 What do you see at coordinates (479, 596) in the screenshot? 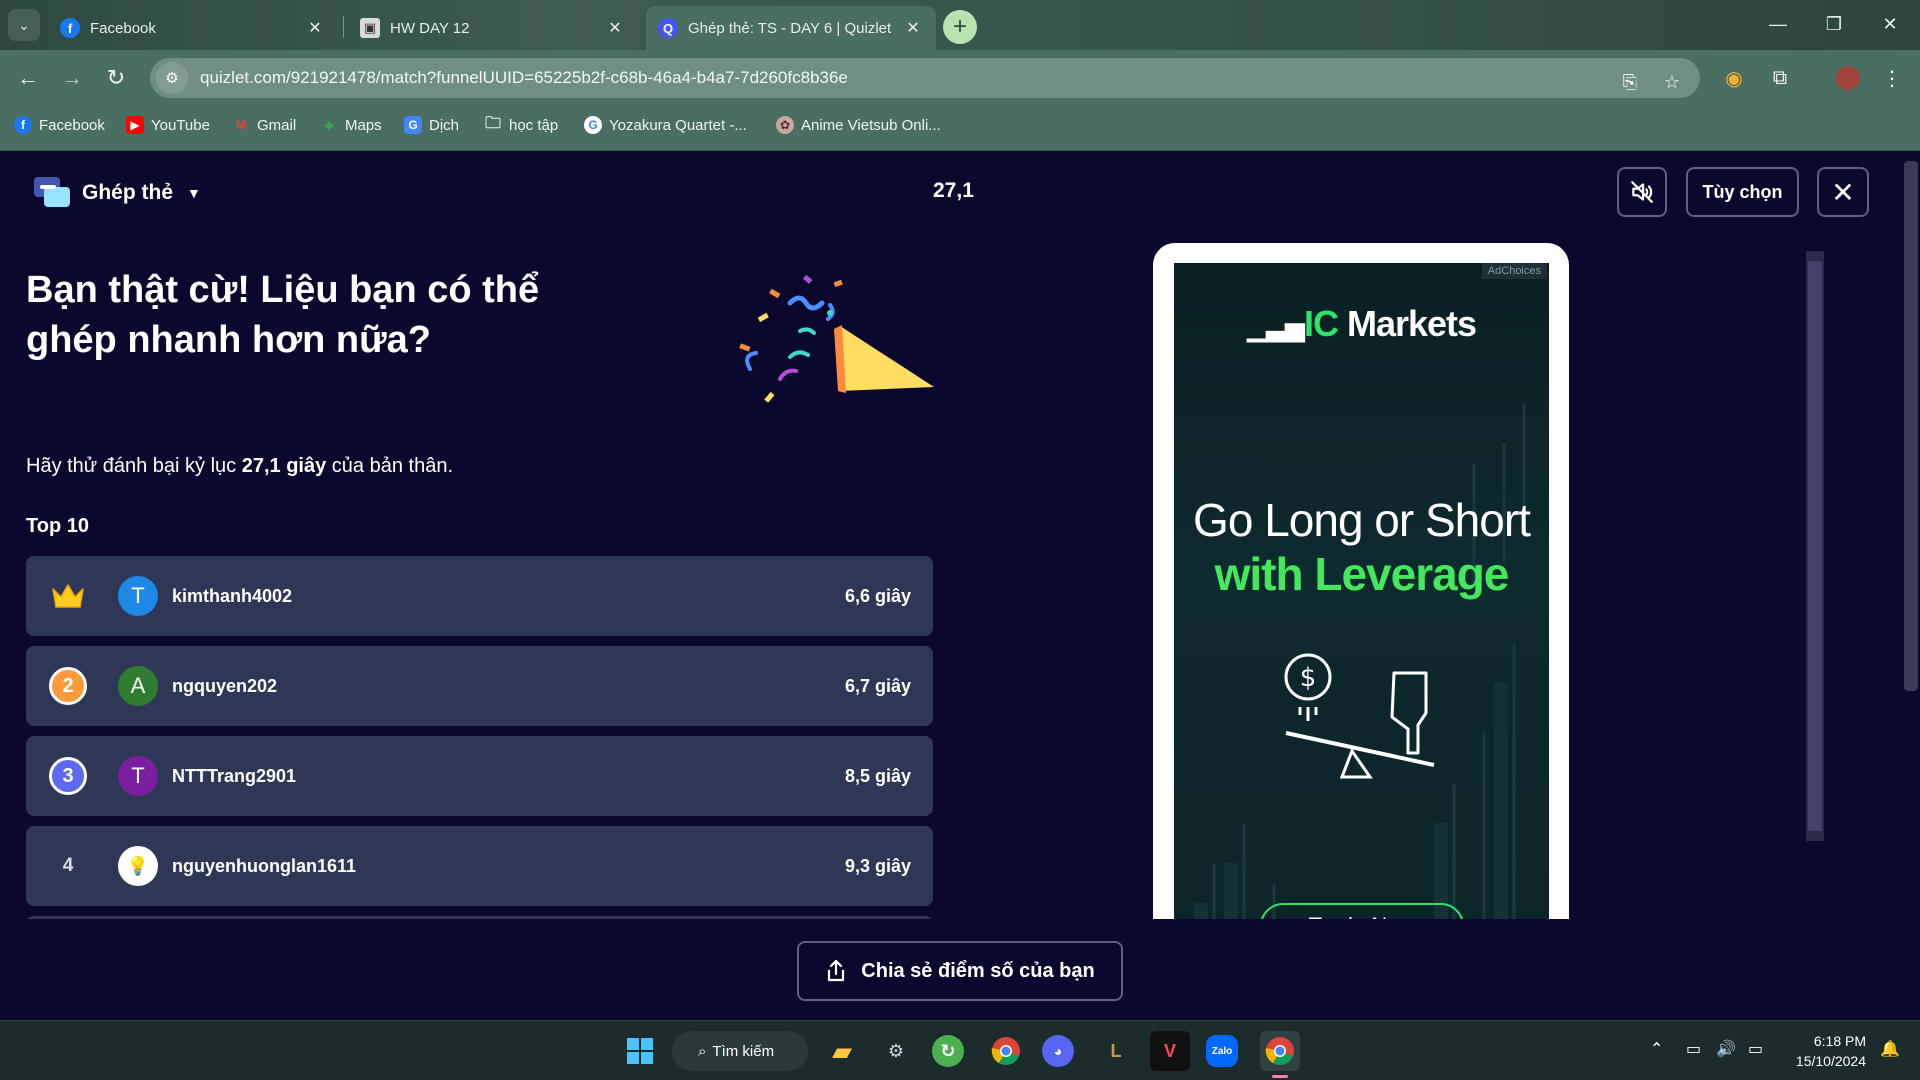
I see `leaderboard-row: T kimthanh4002 6,6 giây` at bounding box center [479, 596].